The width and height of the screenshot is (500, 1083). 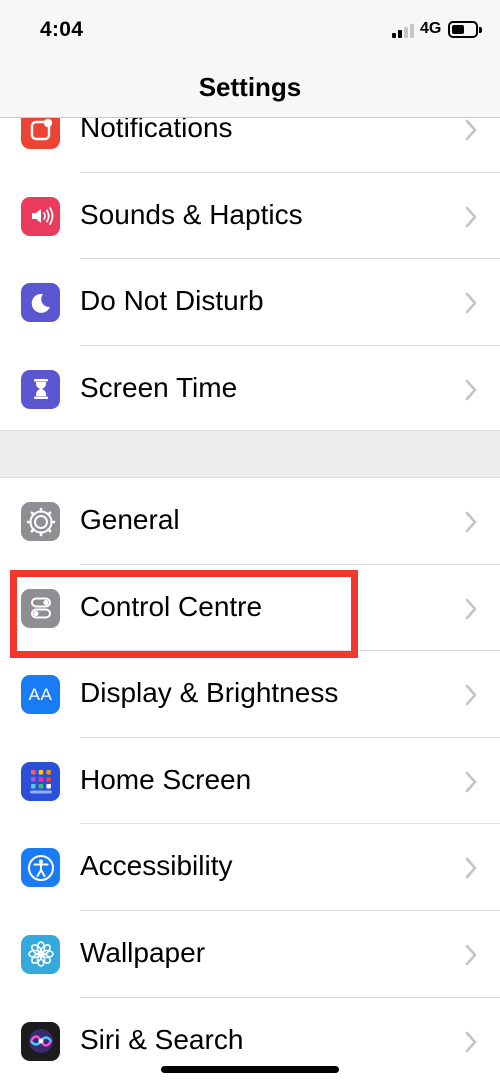 What do you see at coordinates (250, 145) in the screenshot?
I see `settings-row-notifications: Notifications` at bounding box center [250, 145].